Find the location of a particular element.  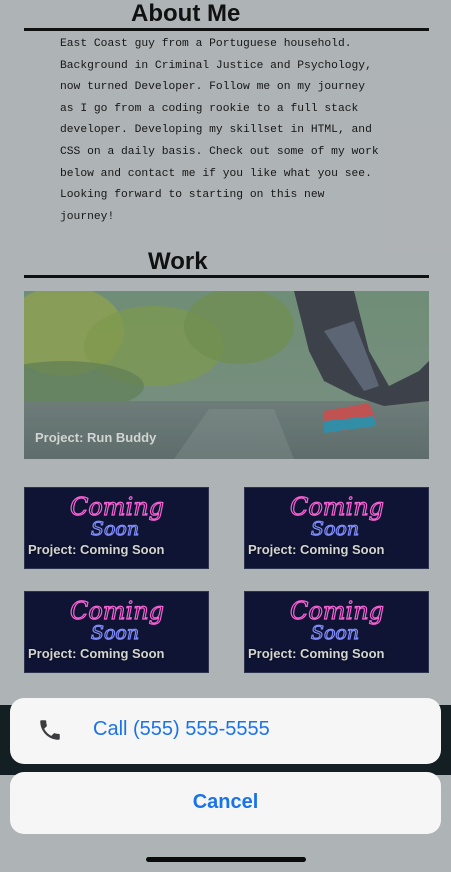

cancel-button: Cancel is located at coordinates (225, 803).